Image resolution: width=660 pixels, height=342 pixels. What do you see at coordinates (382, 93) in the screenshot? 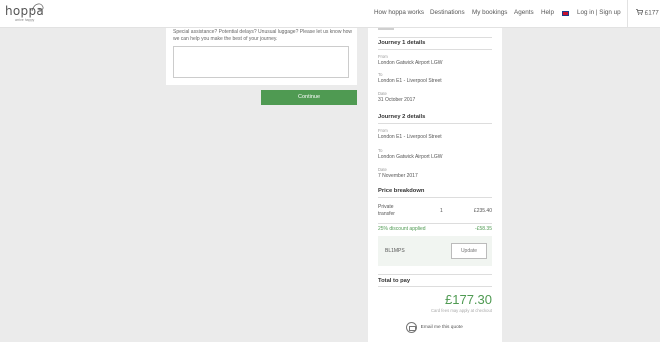
I see `journey1-date-label: Date` at bounding box center [382, 93].